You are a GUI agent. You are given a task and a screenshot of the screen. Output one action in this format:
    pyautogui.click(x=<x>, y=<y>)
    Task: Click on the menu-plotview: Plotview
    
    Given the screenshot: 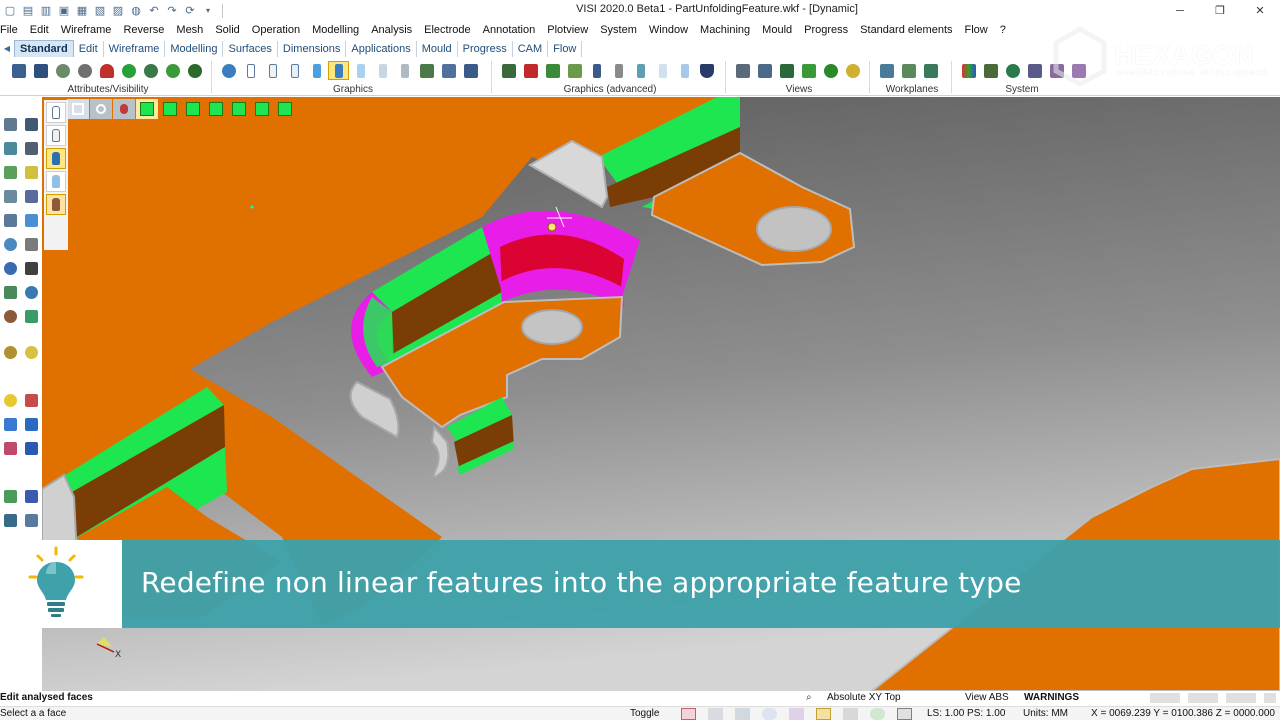 What is the action you would take?
    pyautogui.click(x=567, y=30)
    